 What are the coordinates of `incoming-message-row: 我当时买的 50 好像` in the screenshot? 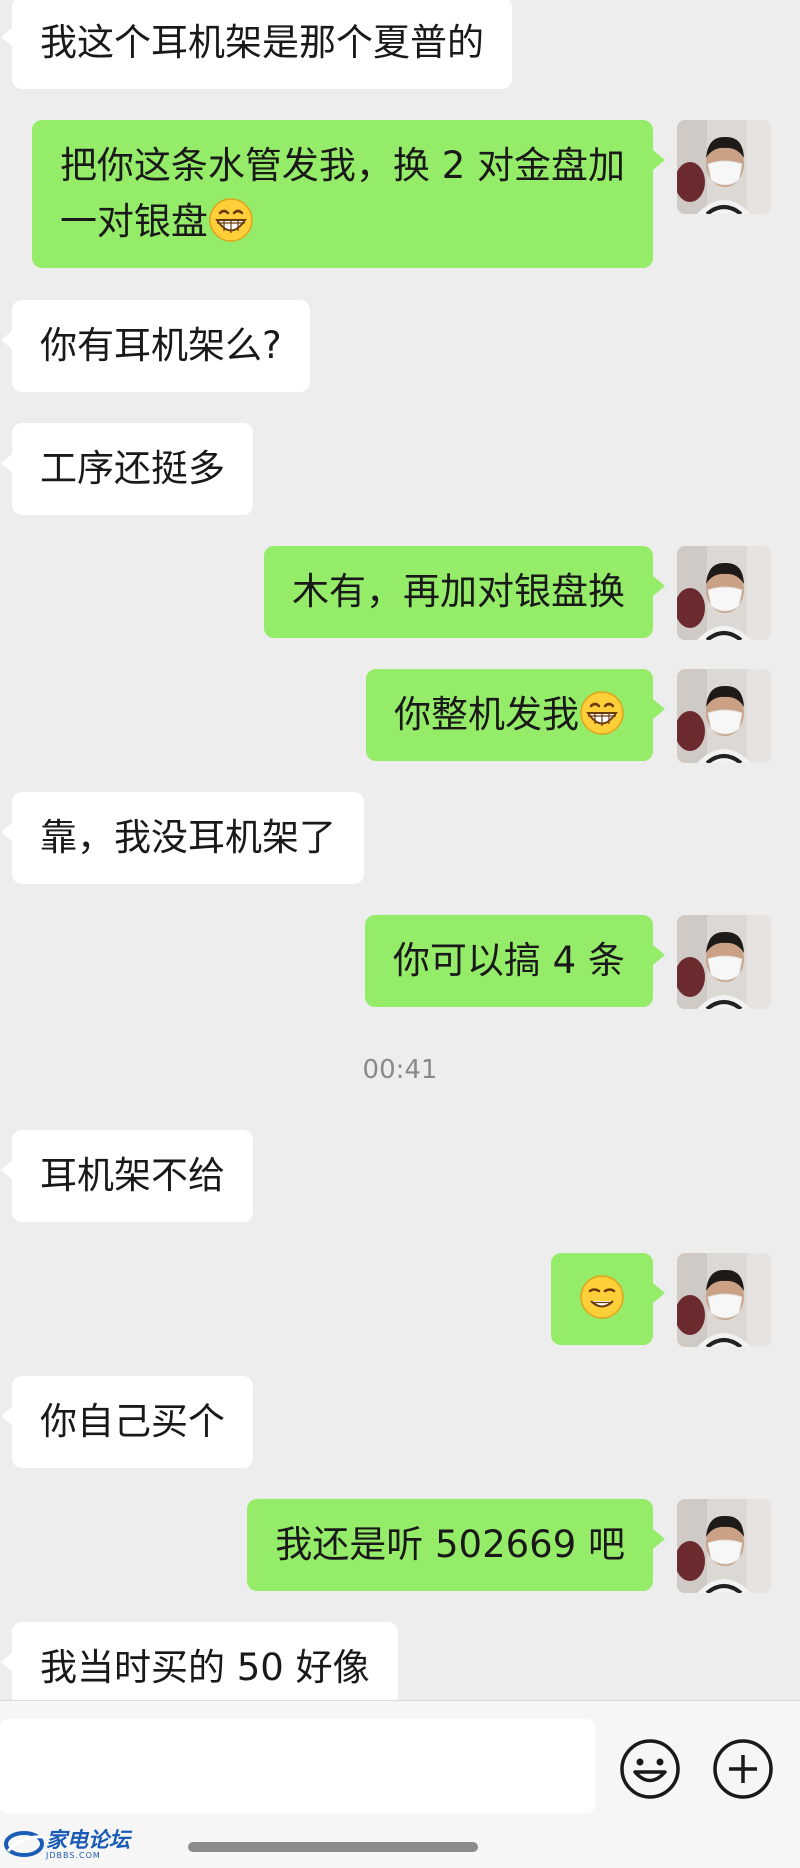 It's located at (400, 1661).